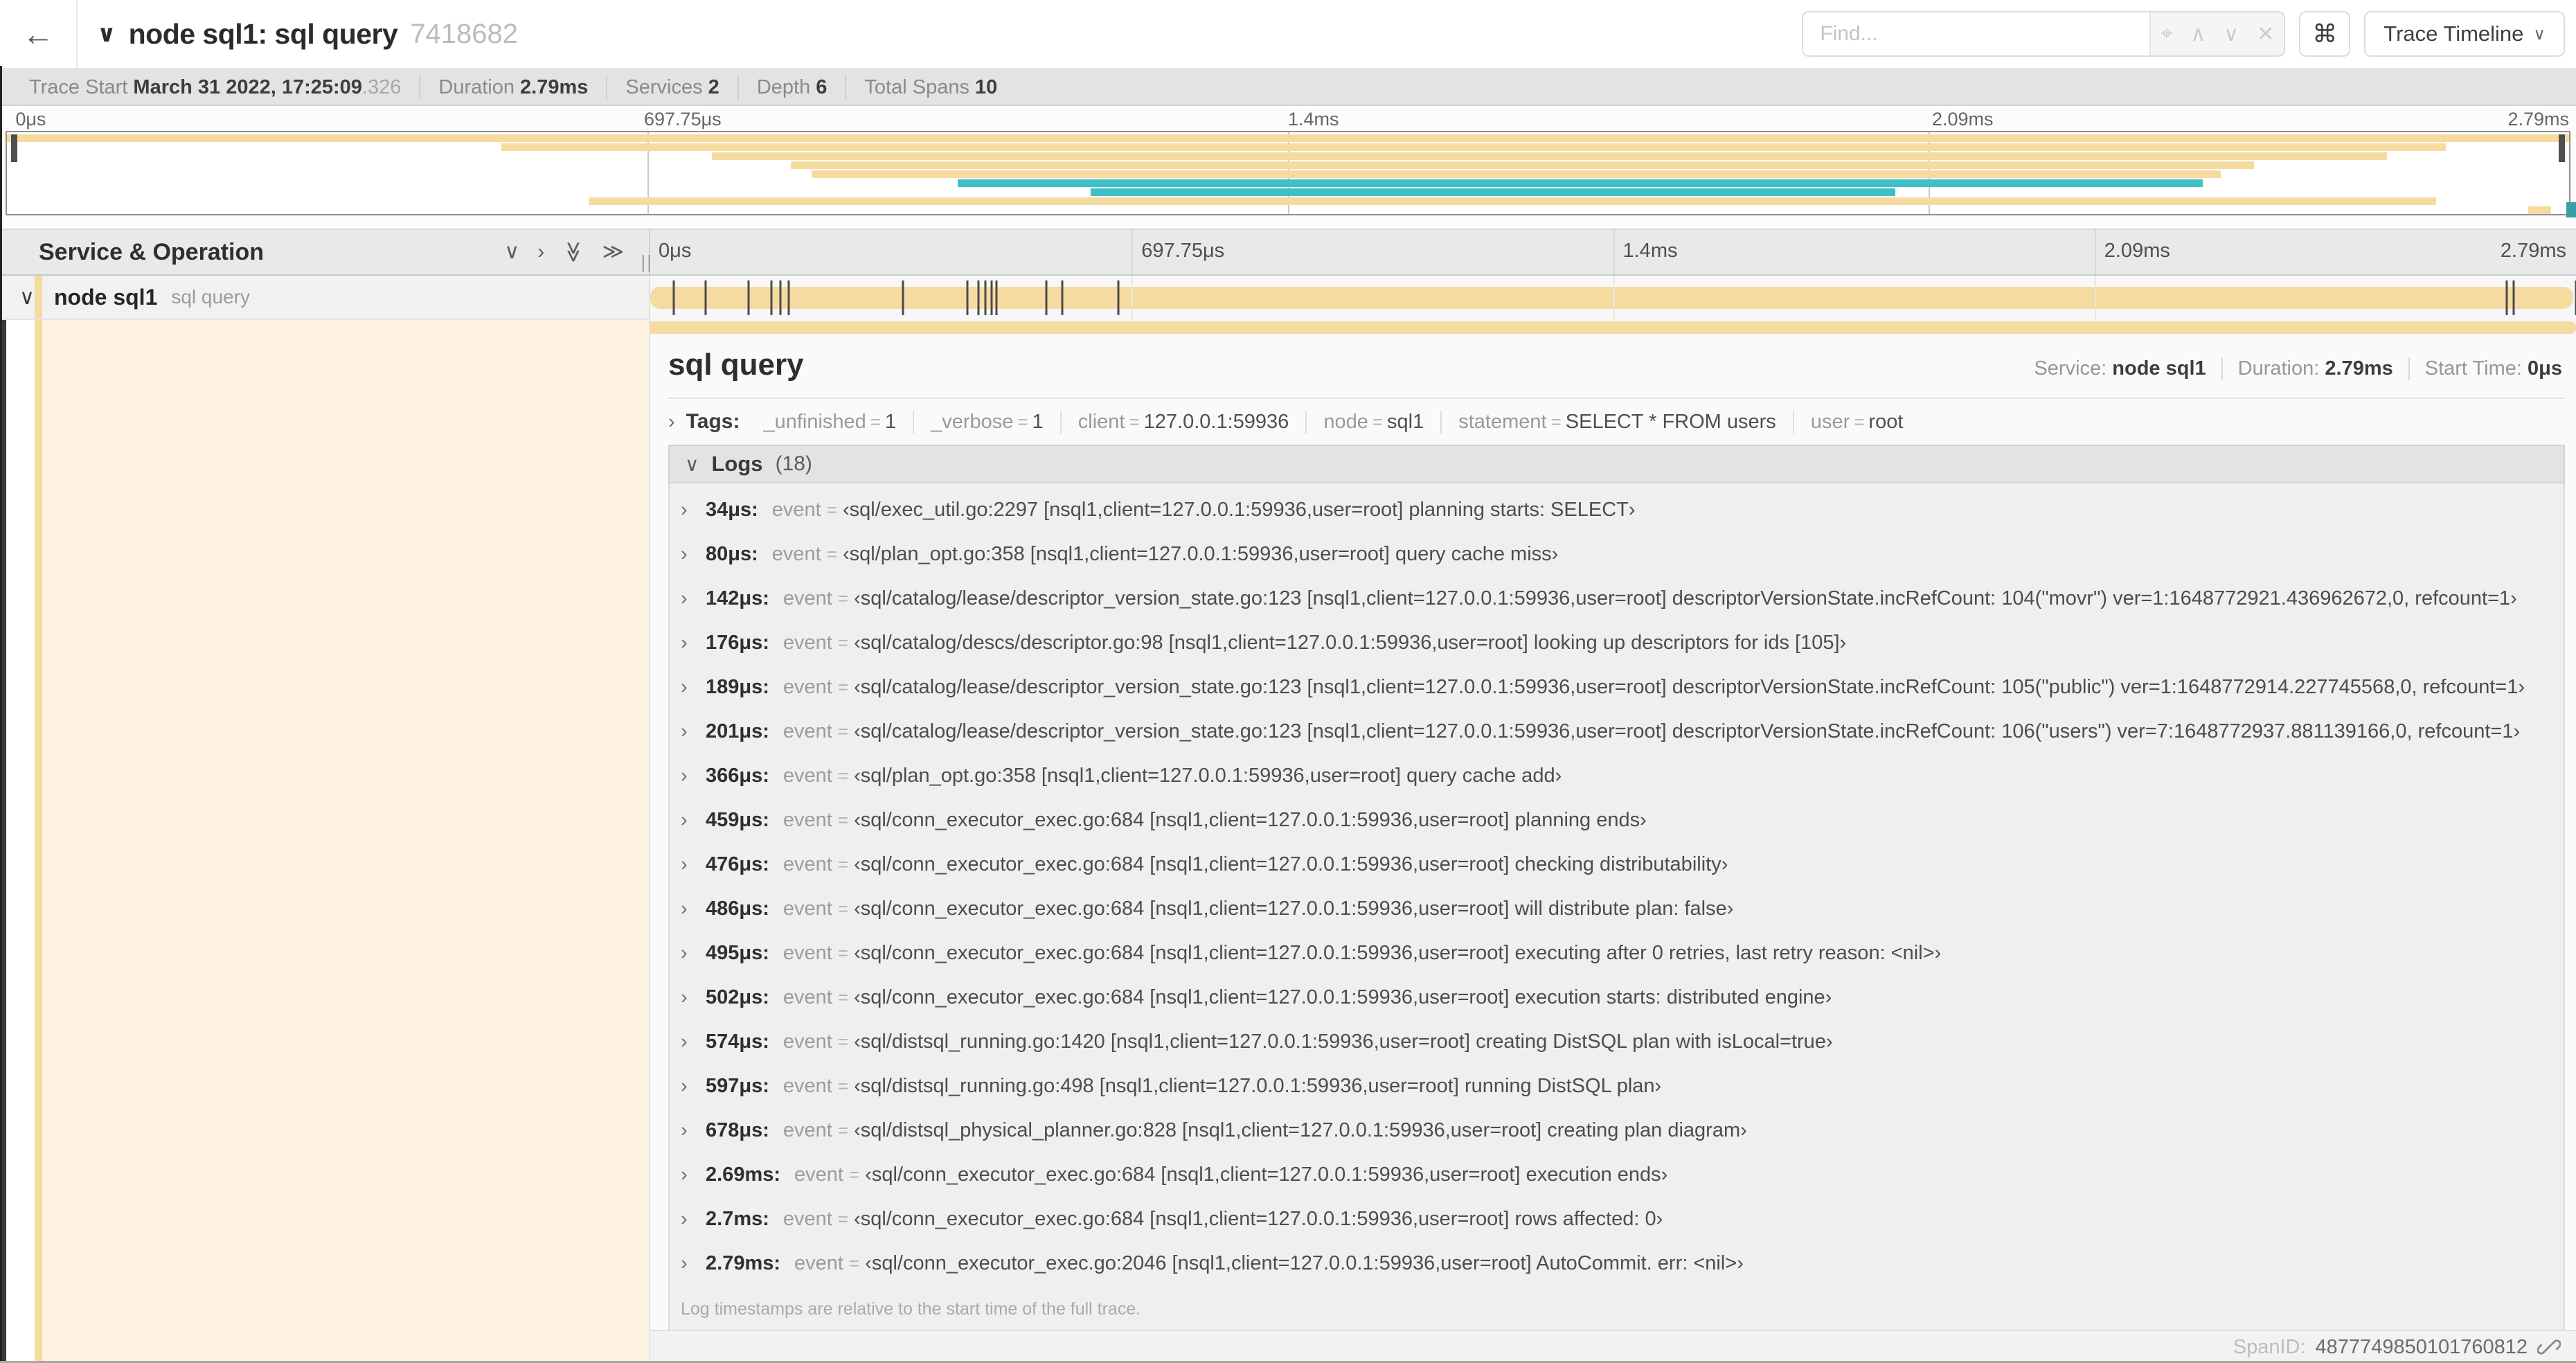 This screenshot has width=2576, height=1363. What do you see at coordinates (814, 422) in the screenshot?
I see `tag-key: _unfinished` at bounding box center [814, 422].